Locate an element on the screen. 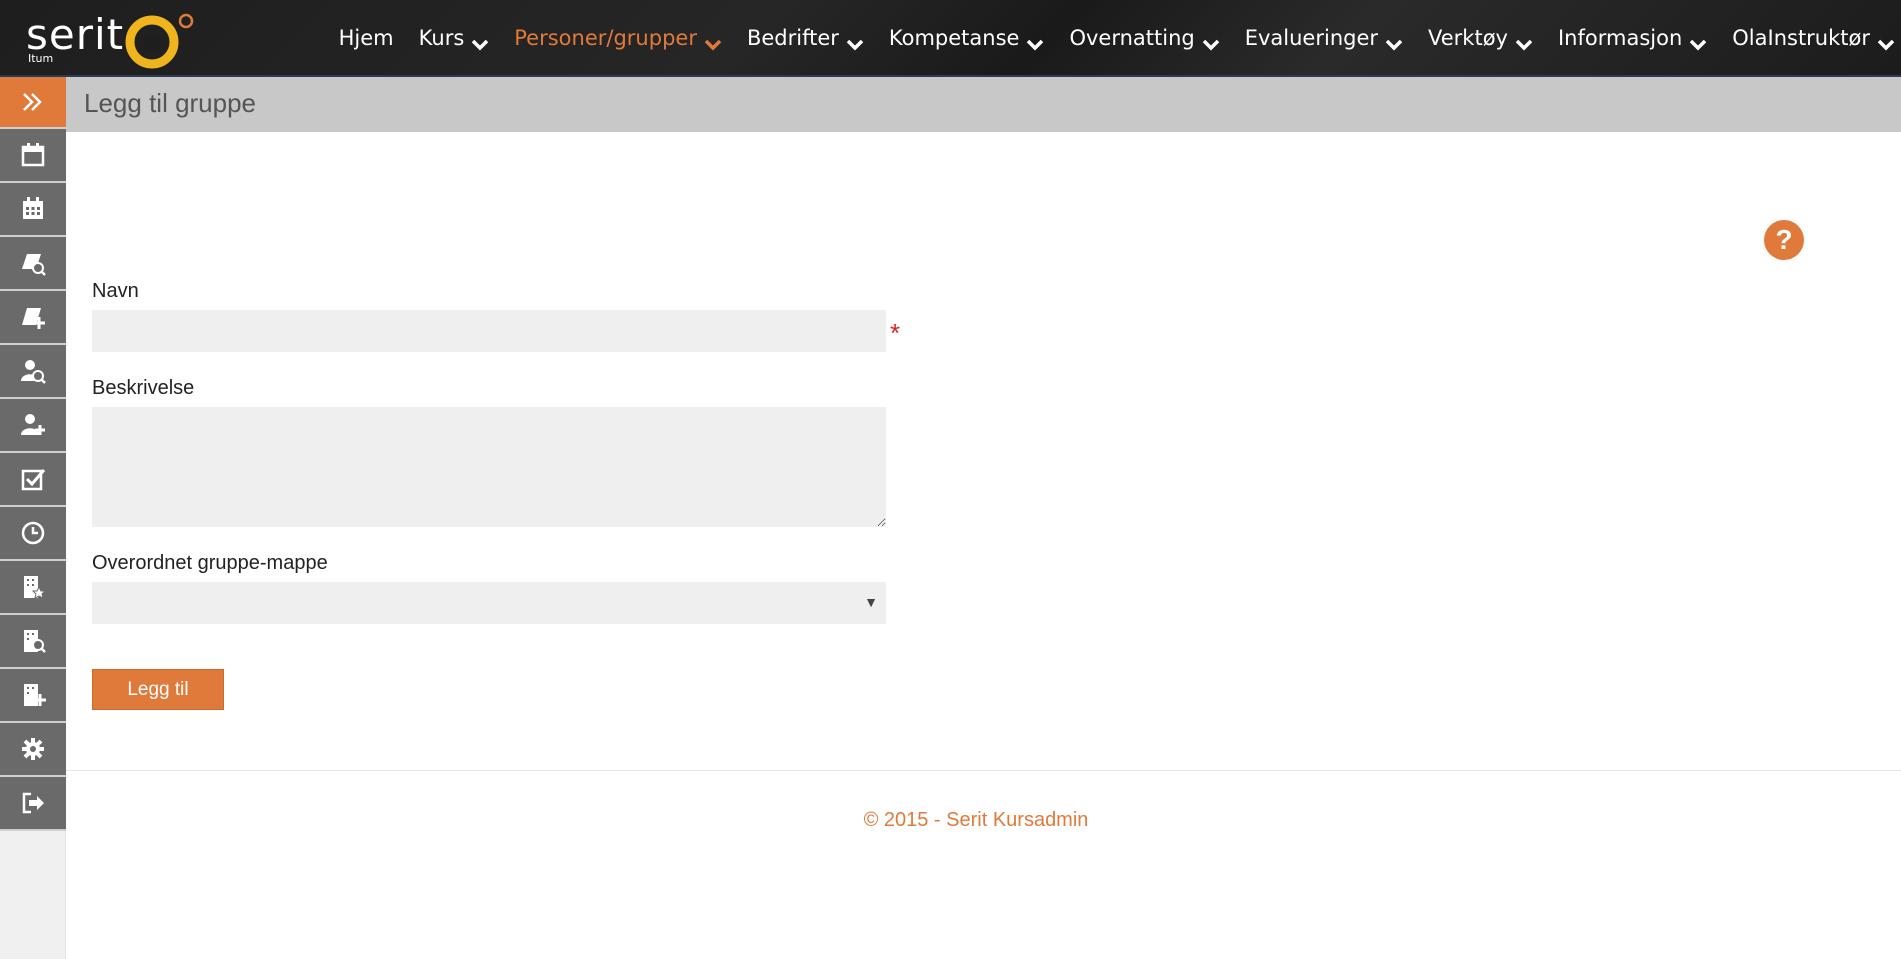 The width and height of the screenshot is (1901, 959). nav-item-personer-grupper: Personer/grupper is located at coordinates (618, 38).